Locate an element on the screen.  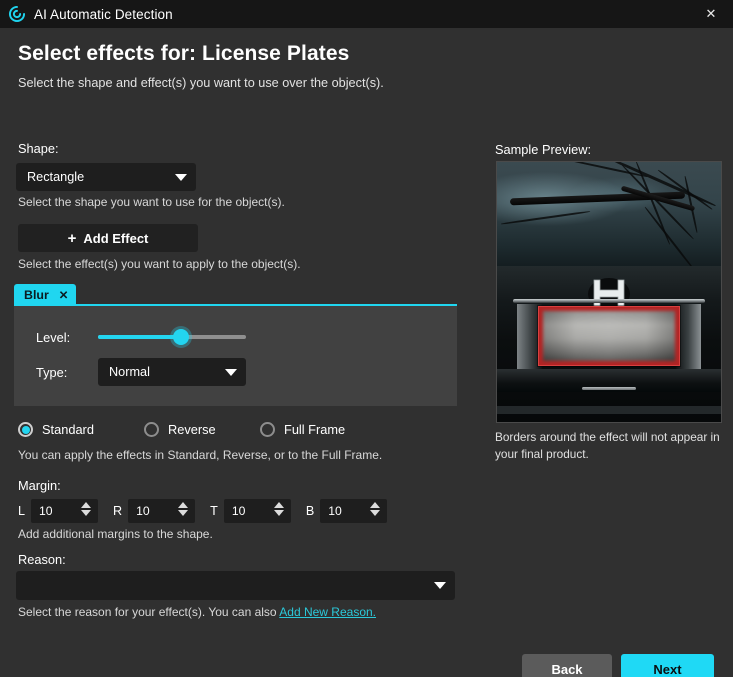
preview-label: Sample Preview: is located at coordinates (543, 149).